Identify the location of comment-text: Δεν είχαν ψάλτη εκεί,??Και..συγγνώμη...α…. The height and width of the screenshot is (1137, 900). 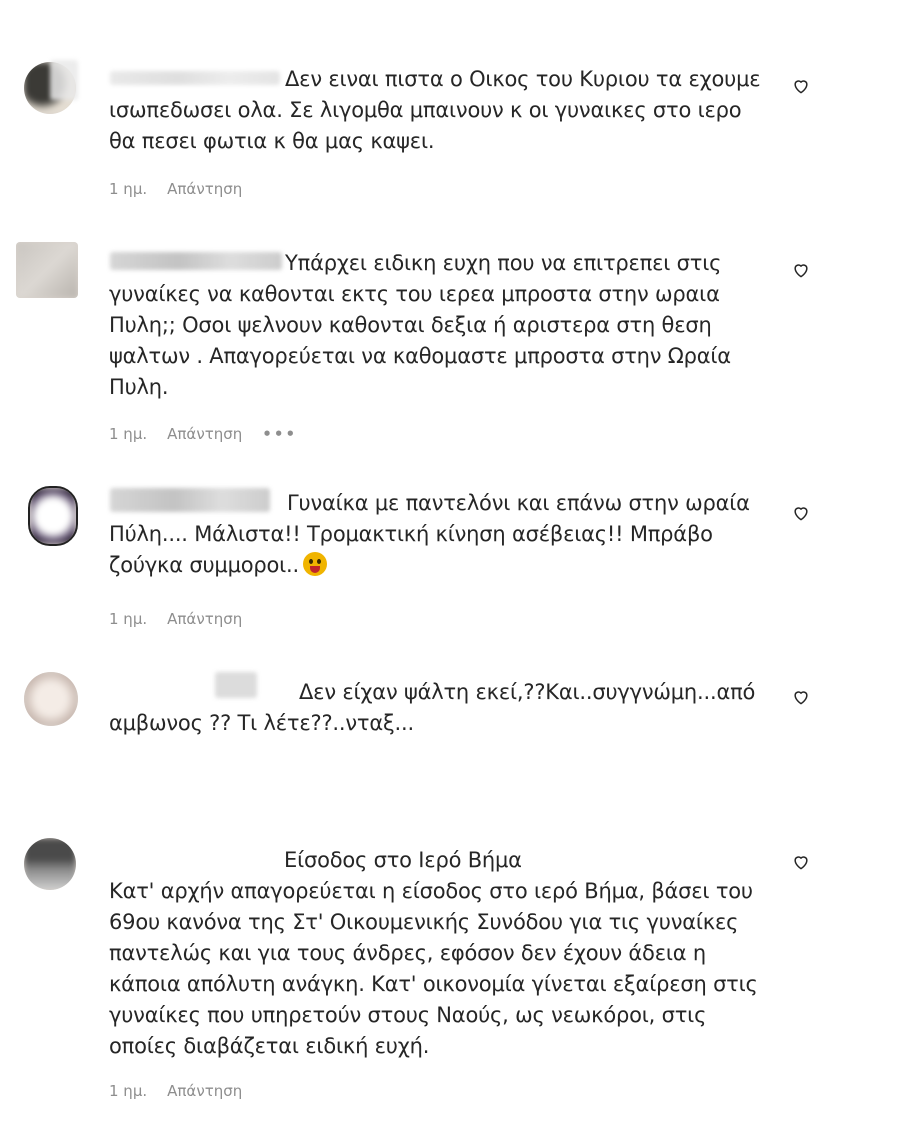
(432, 707).